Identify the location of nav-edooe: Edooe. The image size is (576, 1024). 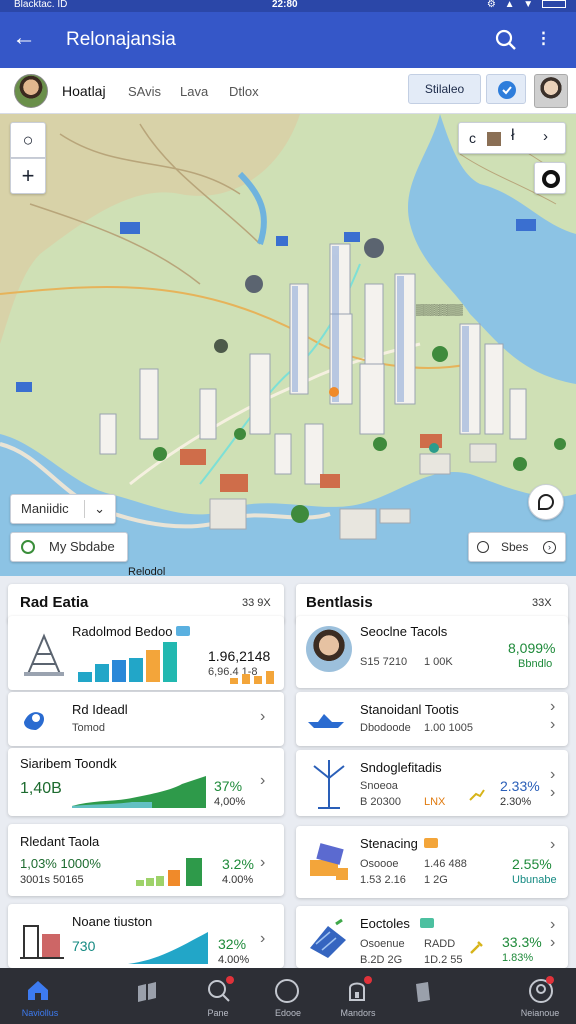
(288, 996).